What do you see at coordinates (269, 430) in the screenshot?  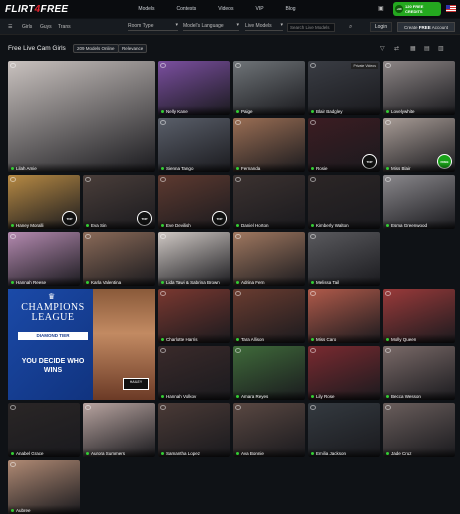 I see `model-tile: Ava Bonnie` at bounding box center [269, 430].